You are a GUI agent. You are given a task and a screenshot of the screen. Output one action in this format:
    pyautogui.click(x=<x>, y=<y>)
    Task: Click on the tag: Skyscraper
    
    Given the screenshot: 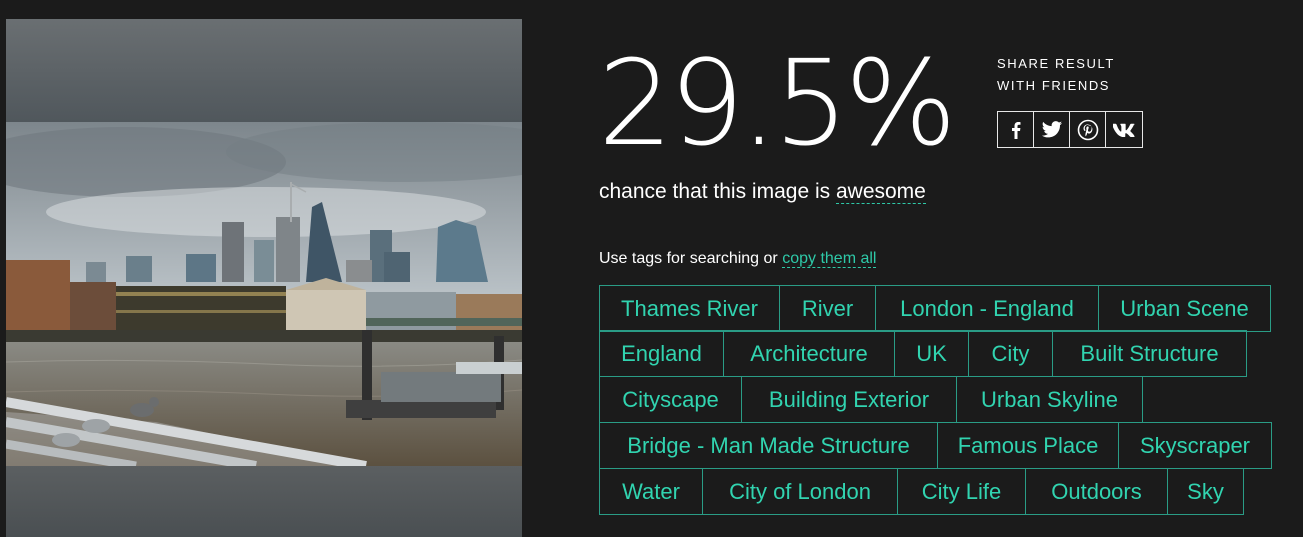 What is the action you would take?
    pyautogui.click(x=1195, y=445)
    